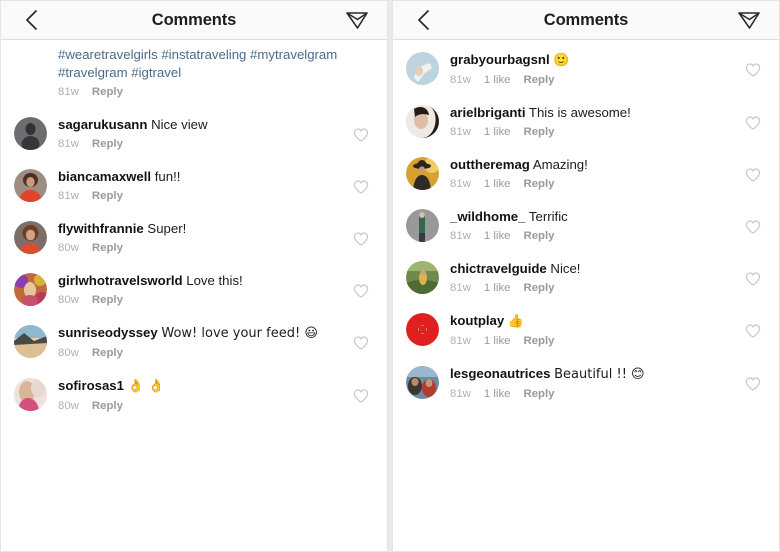  I want to click on comment-text: outtheremag Amazing!, so click(593, 164).